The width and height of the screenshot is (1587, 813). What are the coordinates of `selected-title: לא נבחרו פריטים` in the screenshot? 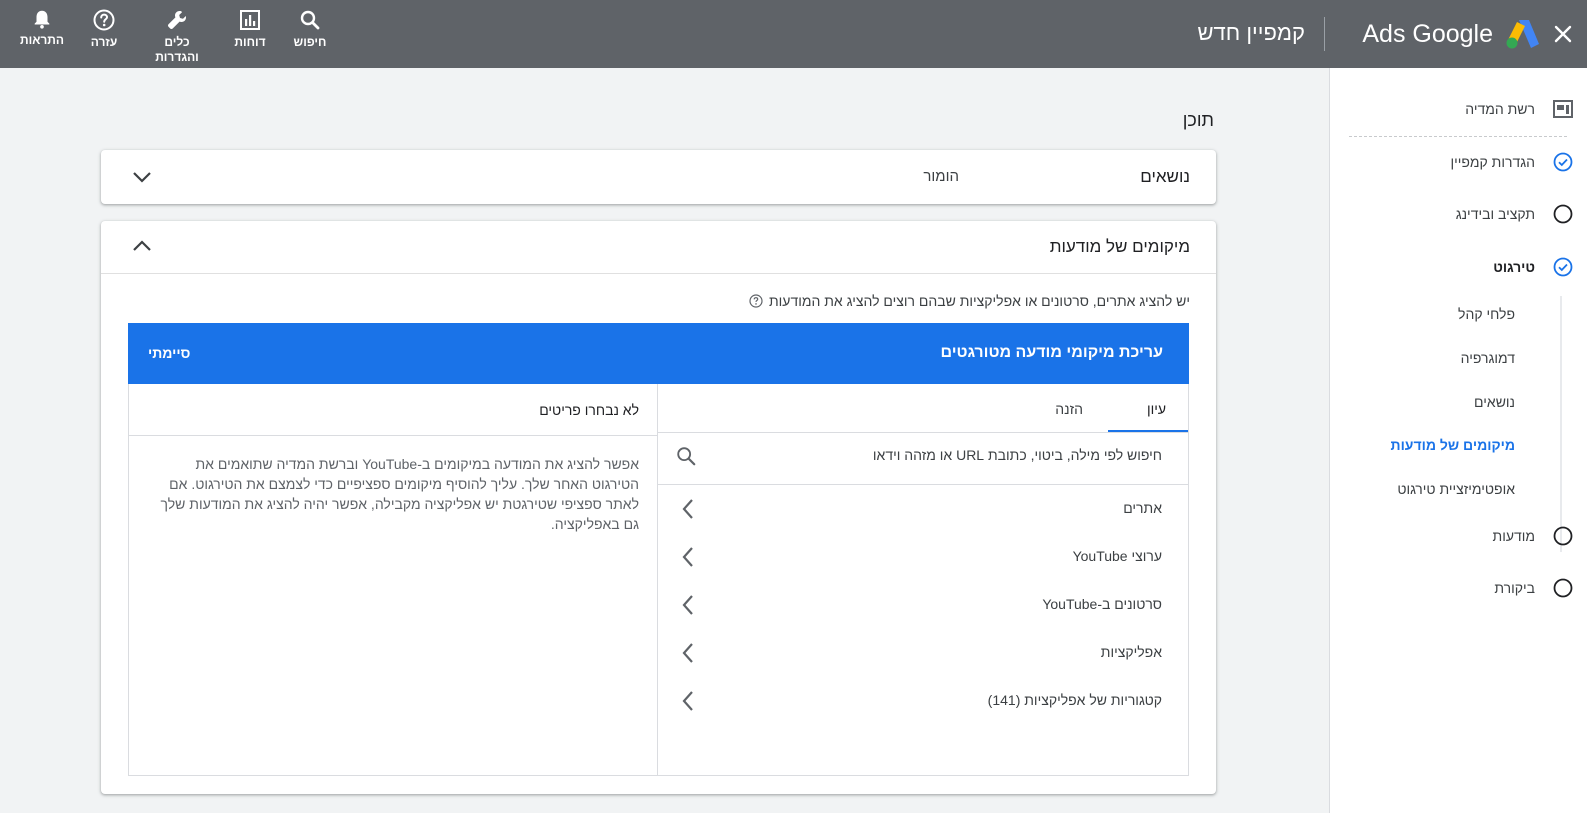 It's located at (589, 410).